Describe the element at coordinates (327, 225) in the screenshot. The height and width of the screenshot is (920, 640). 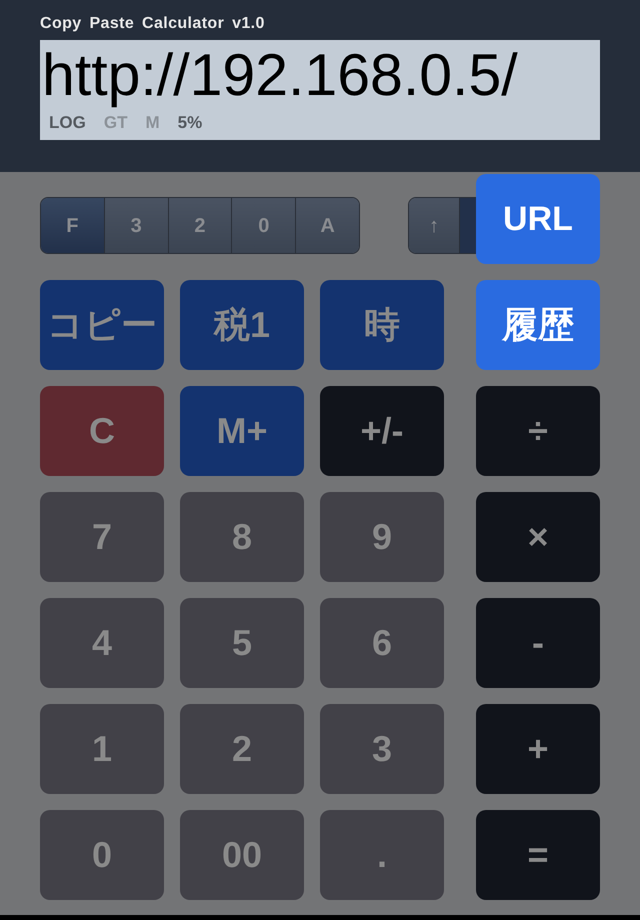
I see `selector-segment: A` at that location.